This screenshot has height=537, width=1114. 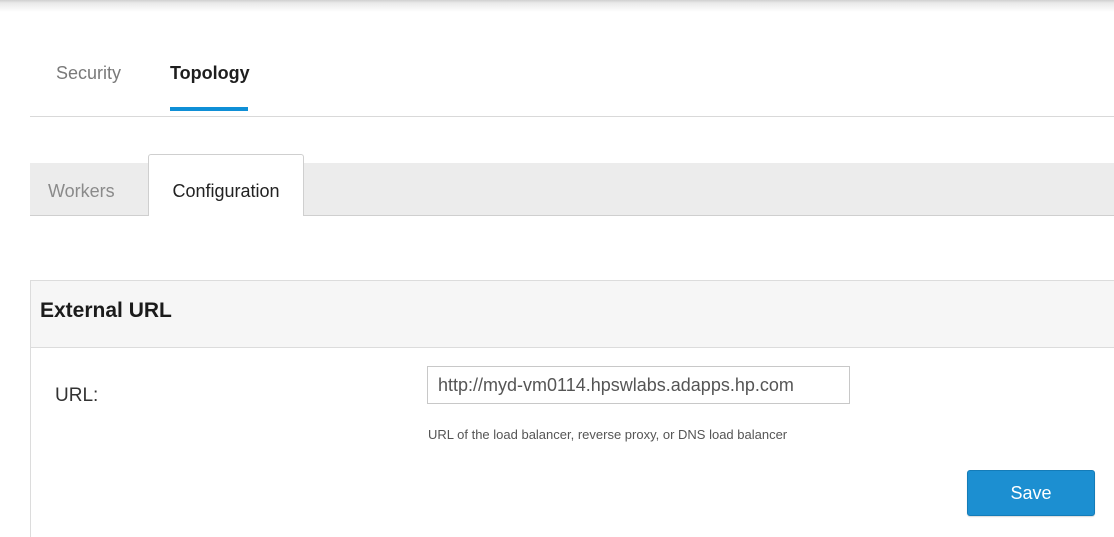 I want to click on panel-title: External URL, so click(x=106, y=310).